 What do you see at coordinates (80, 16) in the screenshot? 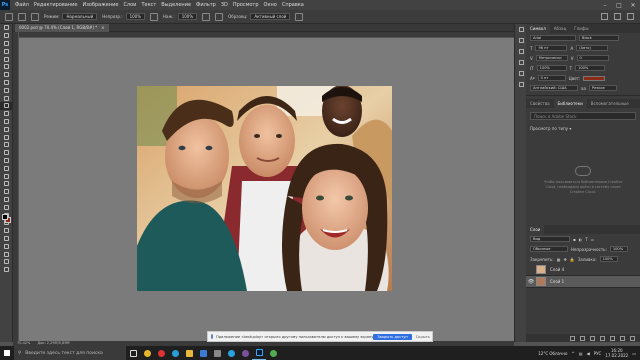
I see `mode-select: Нормальный` at bounding box center [80, 16].